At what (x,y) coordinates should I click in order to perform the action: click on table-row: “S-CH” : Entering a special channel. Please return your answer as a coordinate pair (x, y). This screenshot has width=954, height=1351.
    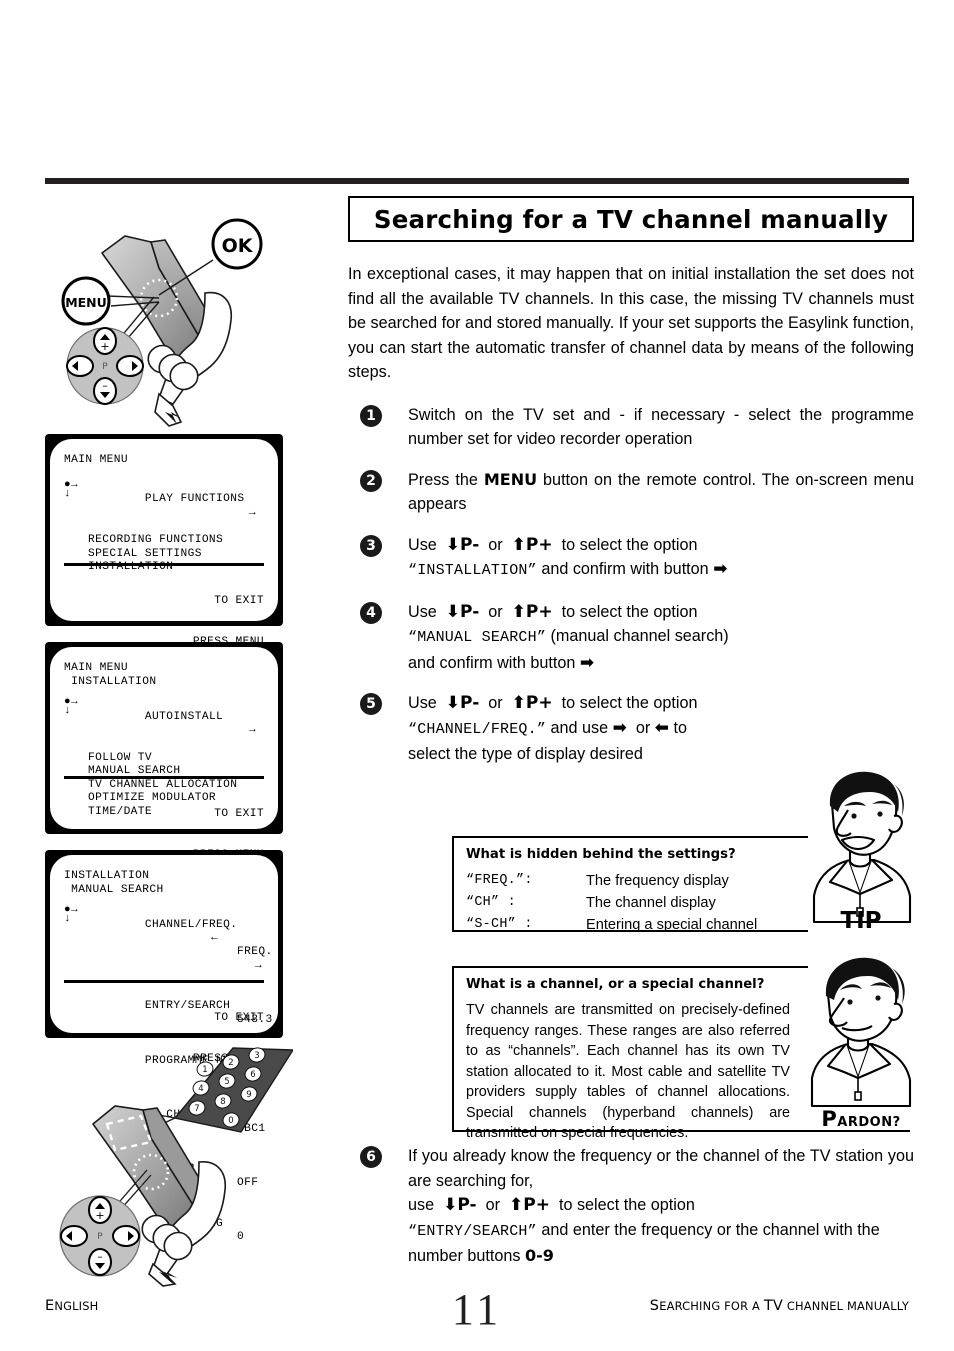
    Looking at the image, I should click on (611, 925).